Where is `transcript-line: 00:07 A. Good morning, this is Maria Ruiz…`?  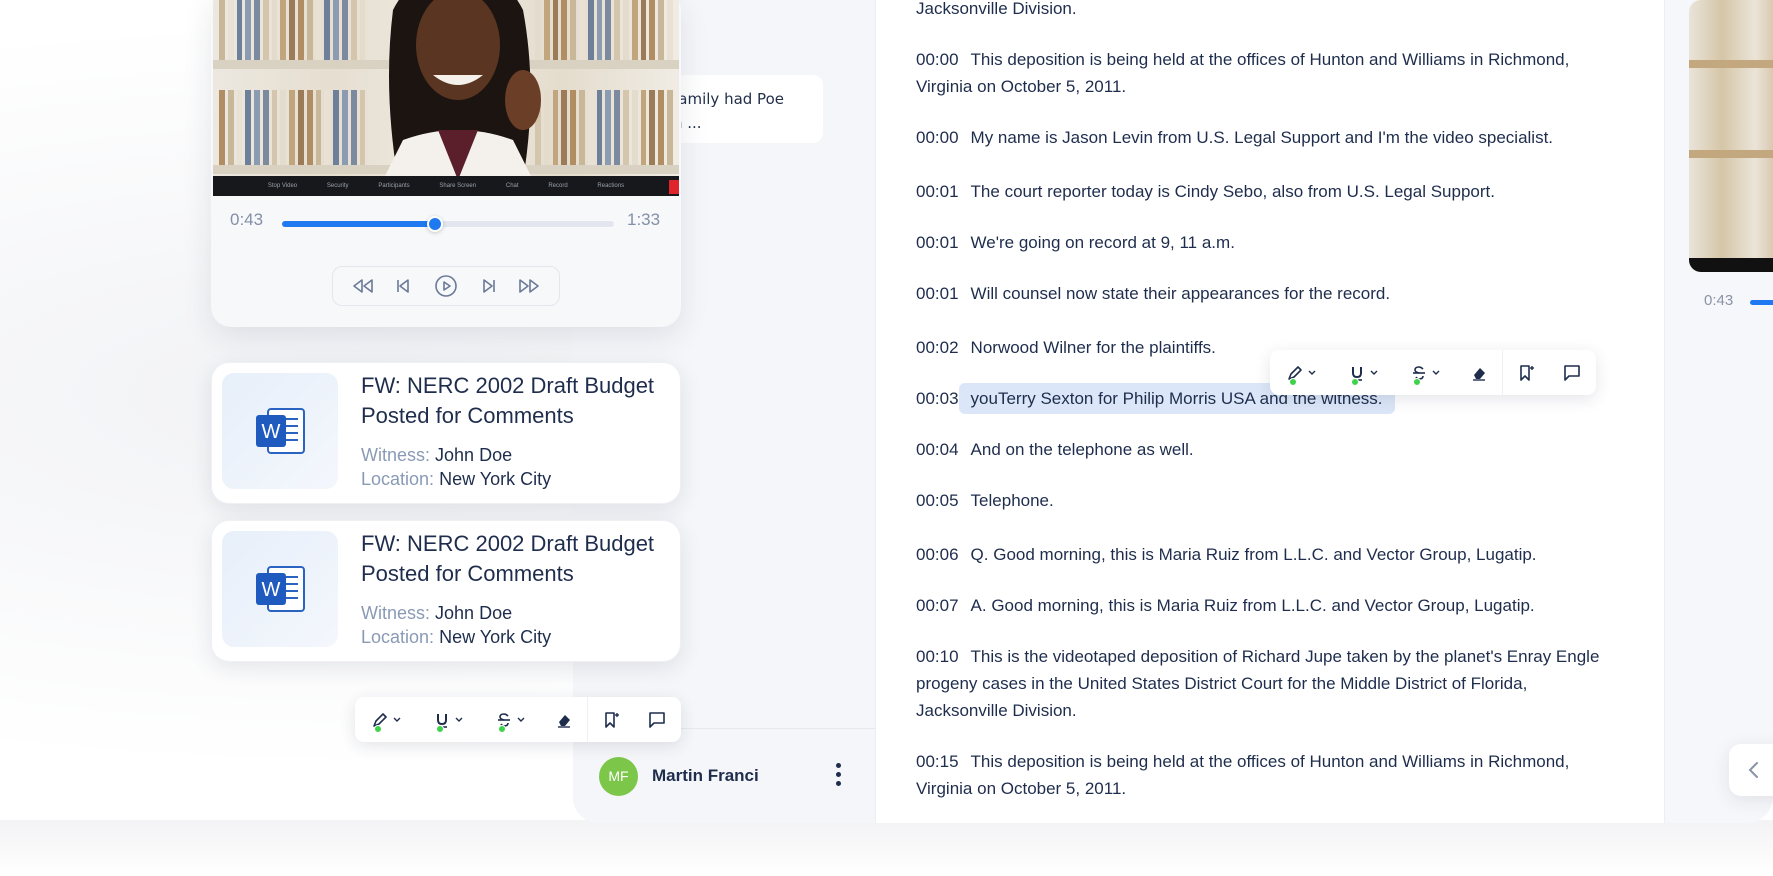
transcript-line: 00:07 A. Good morning, this is Maria Ruiz… is located at coordinates (1270, 605).